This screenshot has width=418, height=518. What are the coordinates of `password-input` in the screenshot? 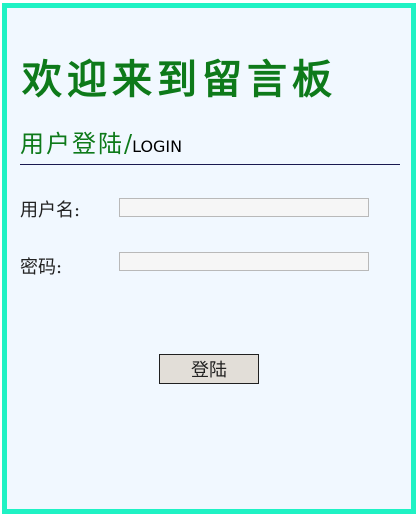 It's located at (244, 261).